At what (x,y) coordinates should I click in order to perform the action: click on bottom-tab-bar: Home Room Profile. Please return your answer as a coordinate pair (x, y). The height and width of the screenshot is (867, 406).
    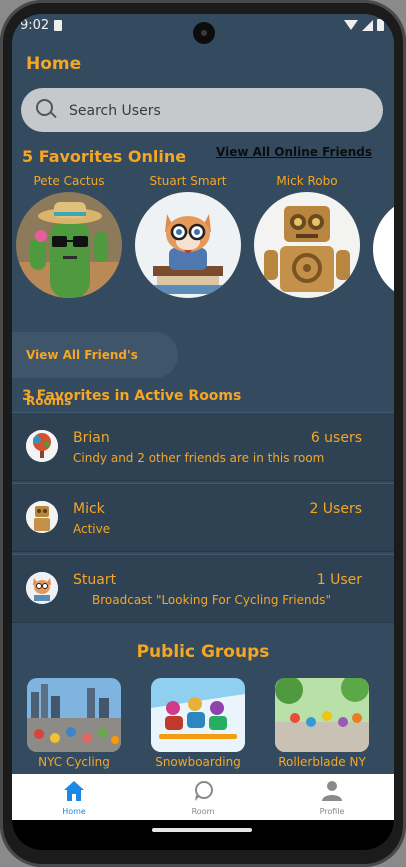
    Looking at the image, I should click on (203, 797).